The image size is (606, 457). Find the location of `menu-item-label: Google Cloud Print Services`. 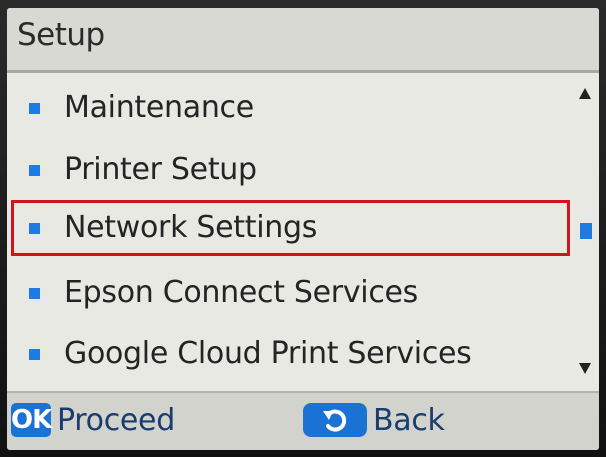

menu-item-label: Google Cloud Print Services is located at coordinates (268, 353).